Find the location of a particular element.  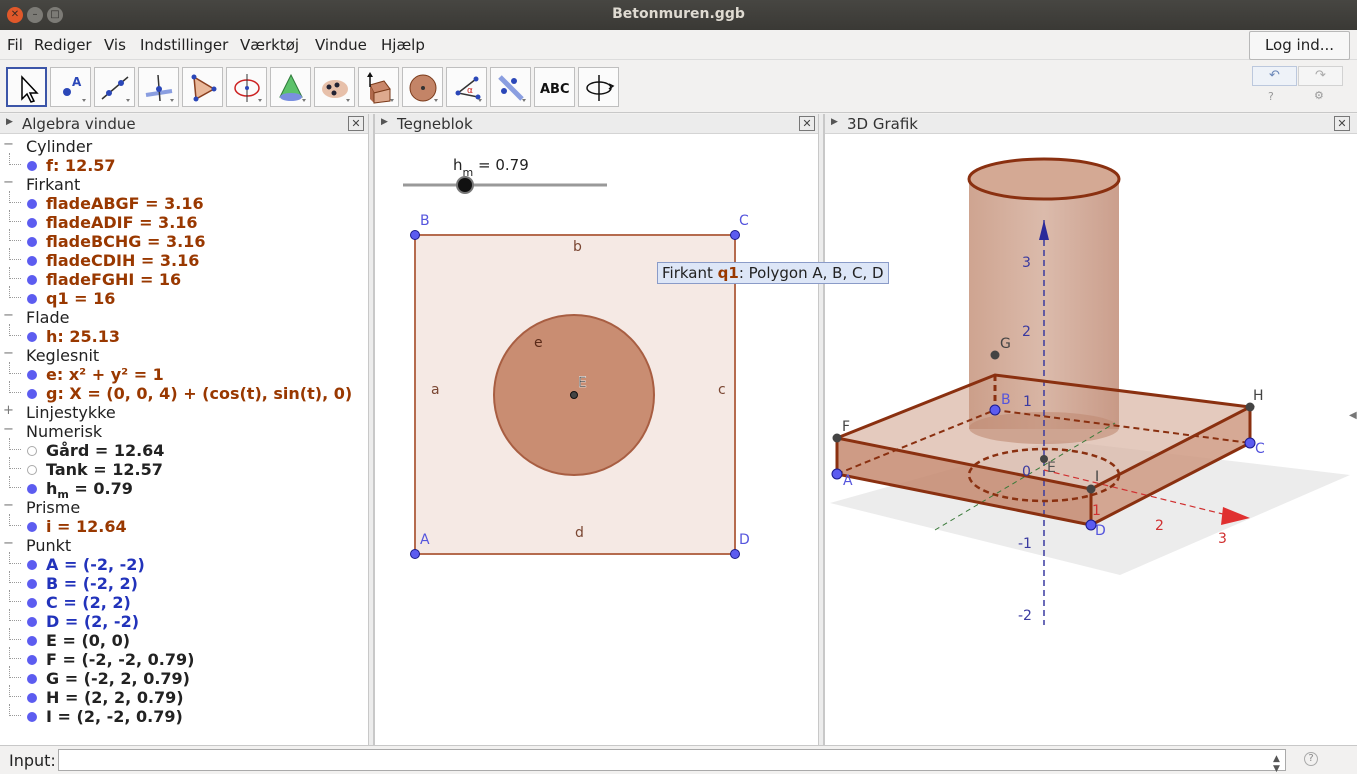

menu-vis: Vis is located at coordinates (115, 45).